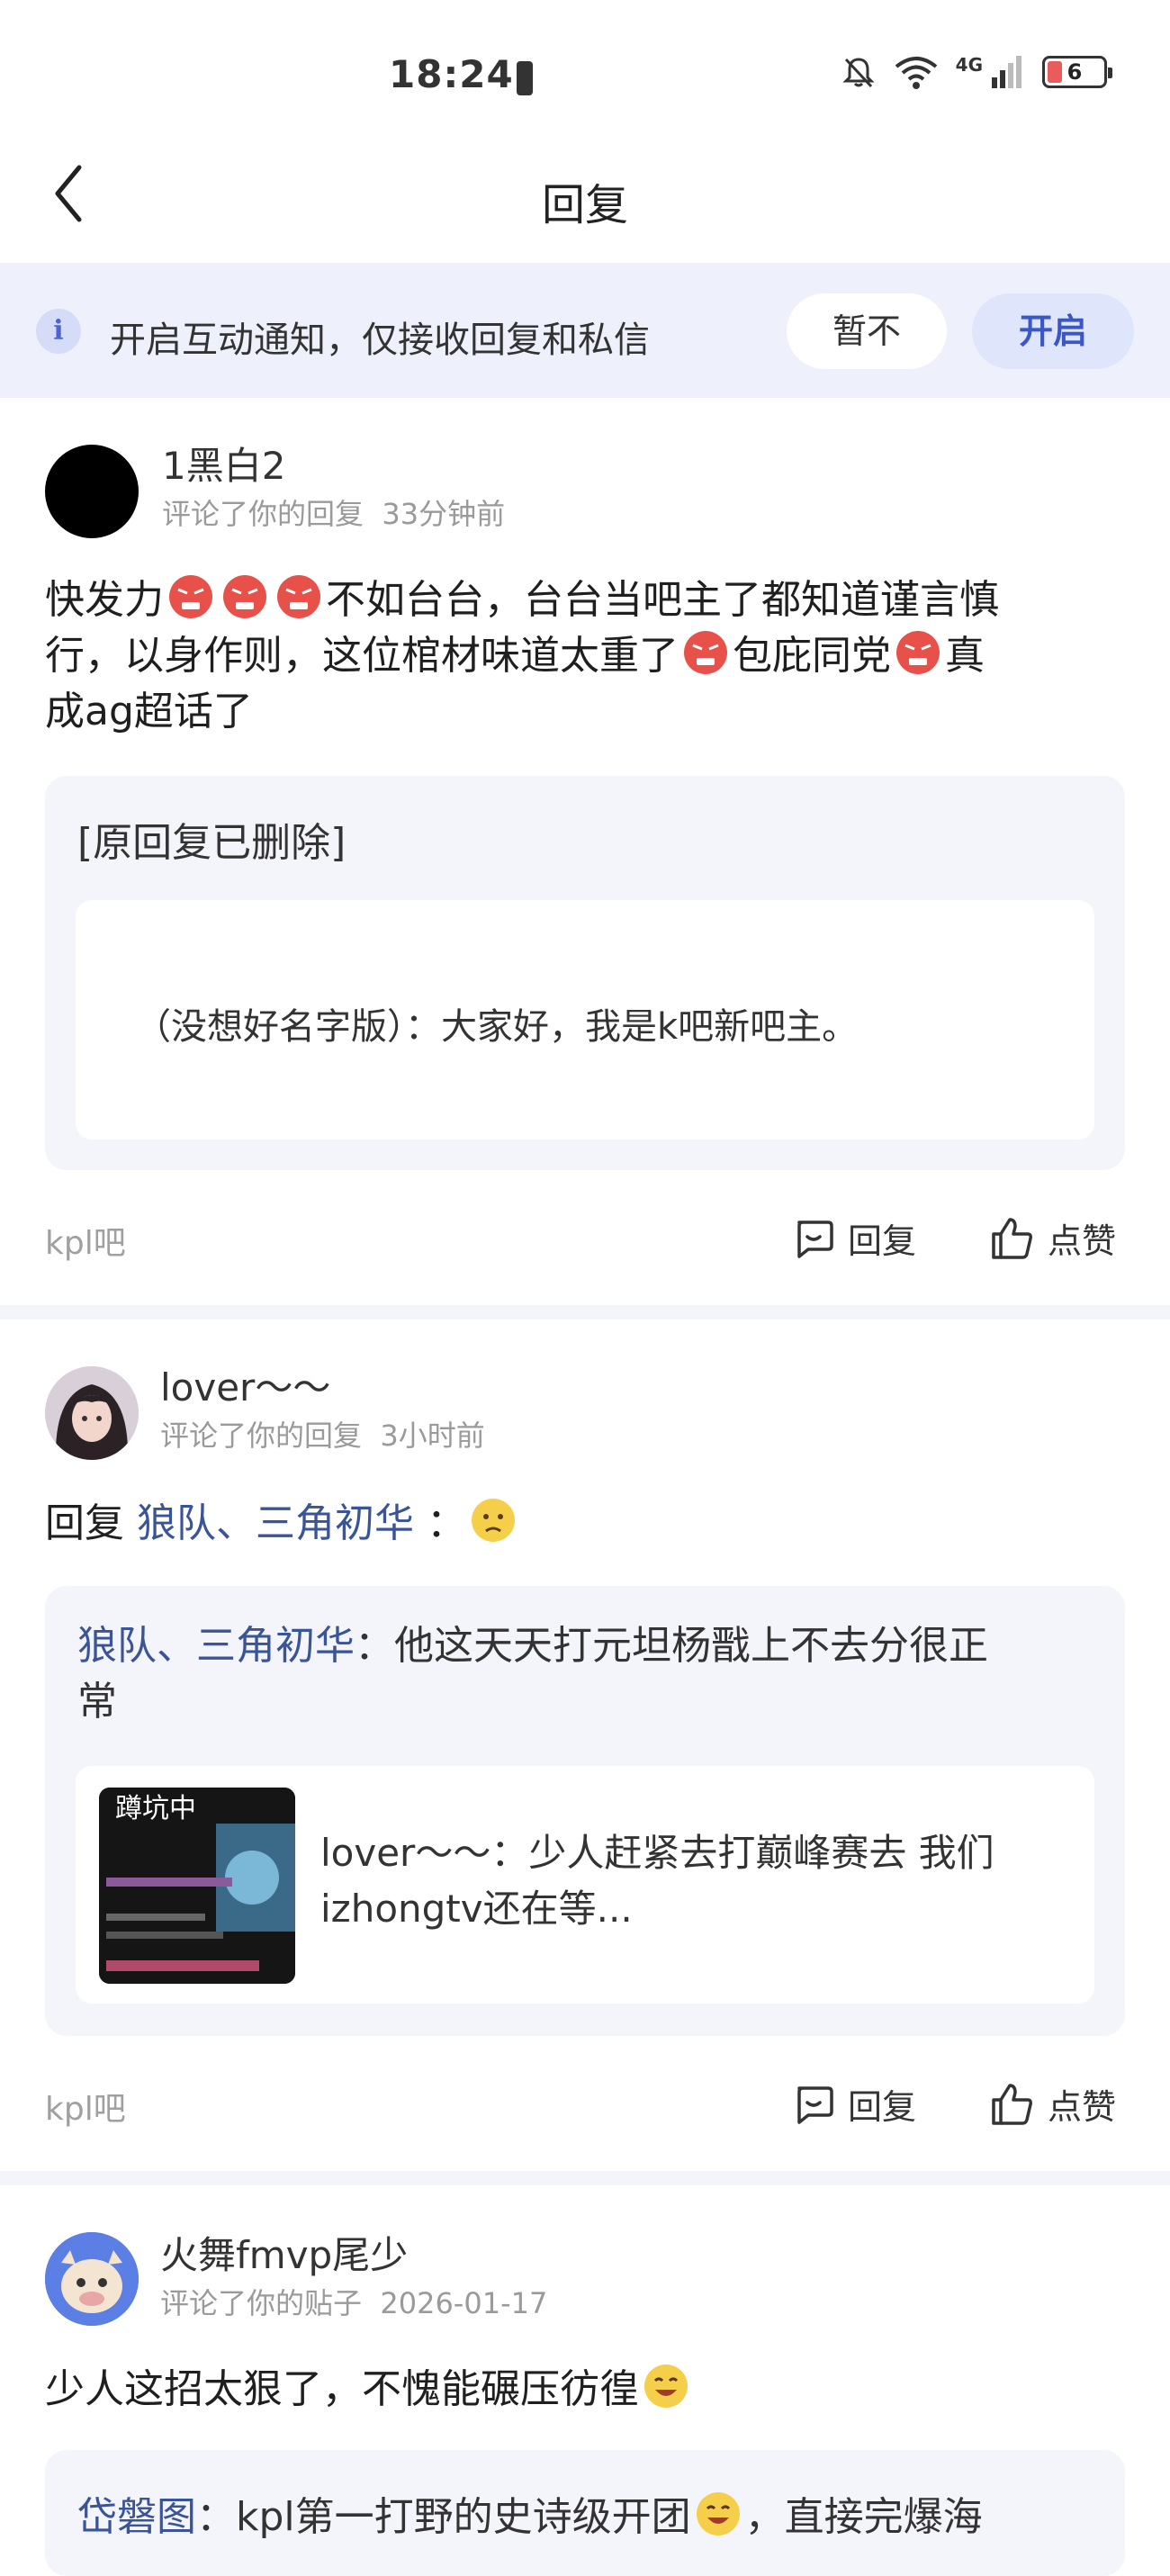  I want to click on deleted-notice: [原回复已删除], so click(211, 843).